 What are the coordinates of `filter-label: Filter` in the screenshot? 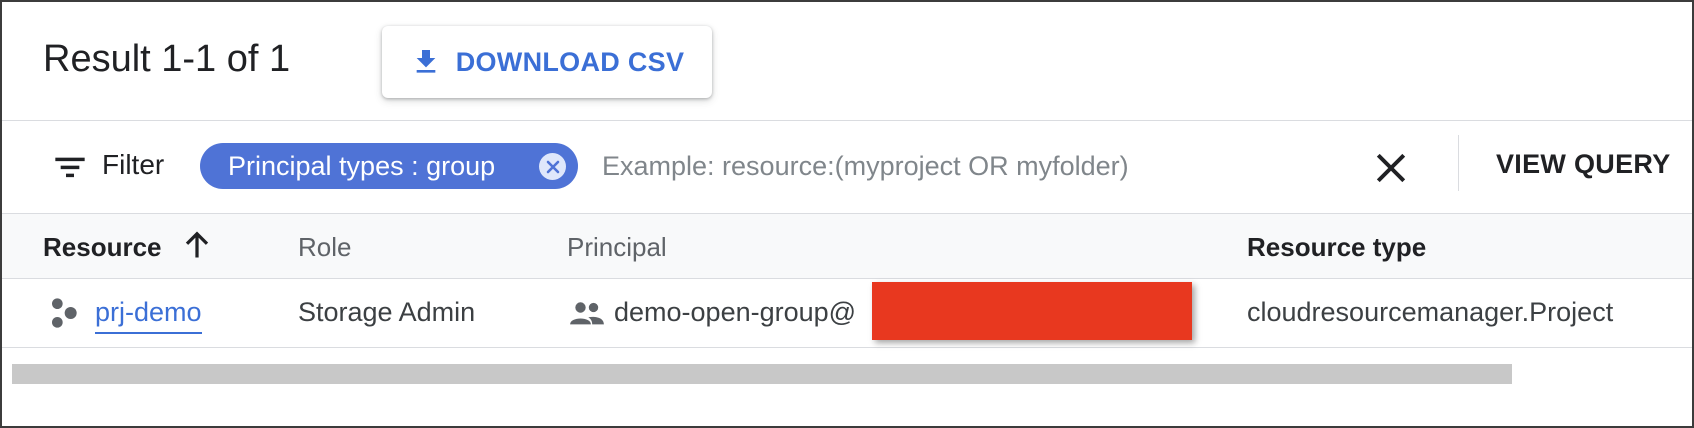 It's located at (133, 165).